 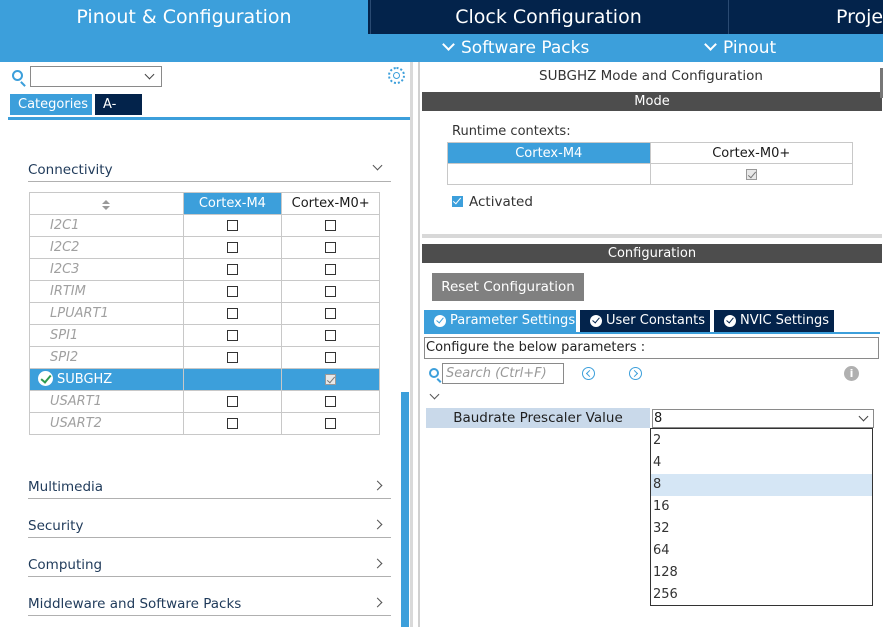 I want to click on tab-pinout-configuration: Pinout & Configuration, so click(x=184, y=17).